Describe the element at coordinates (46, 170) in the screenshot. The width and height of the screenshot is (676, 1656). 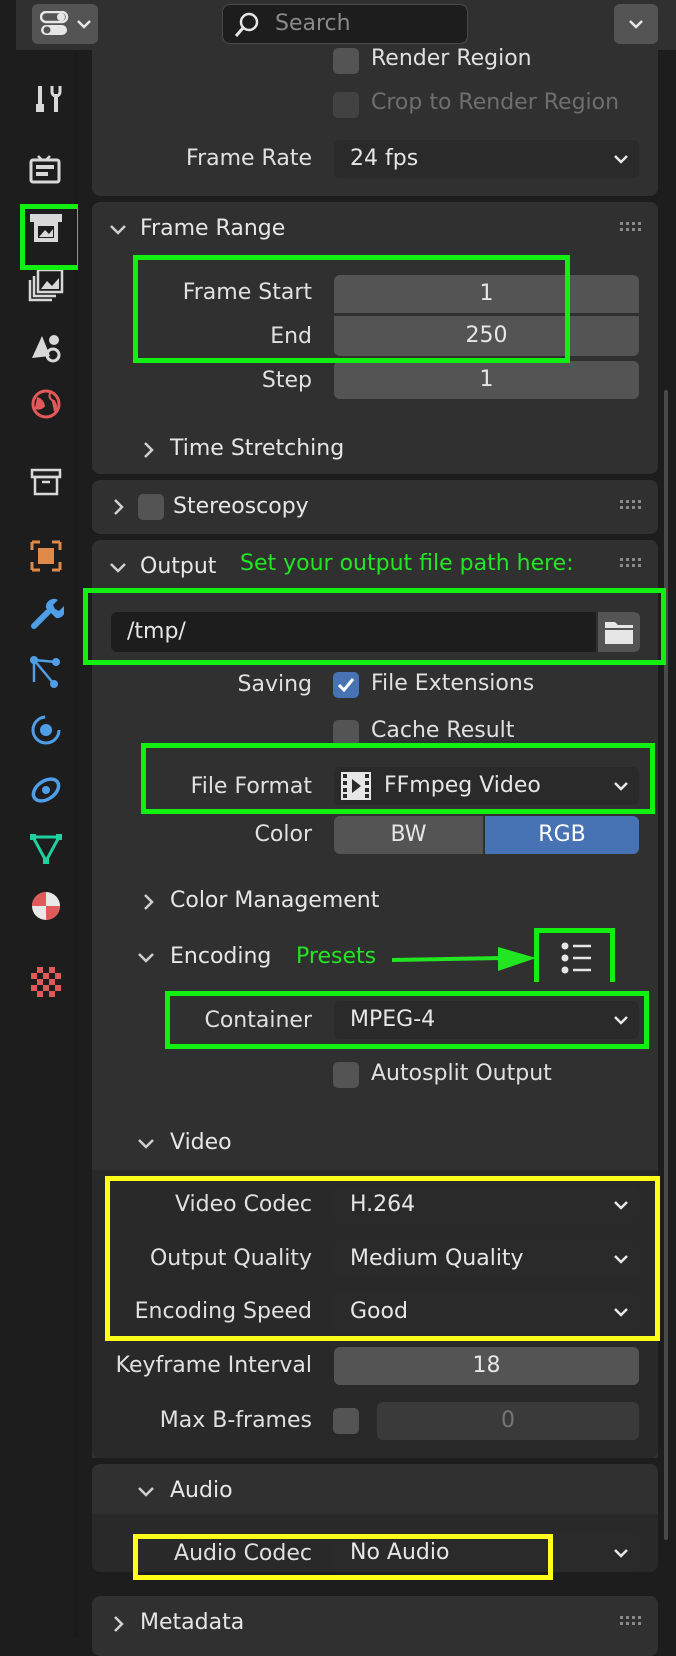
I see `render-icon` at that location.